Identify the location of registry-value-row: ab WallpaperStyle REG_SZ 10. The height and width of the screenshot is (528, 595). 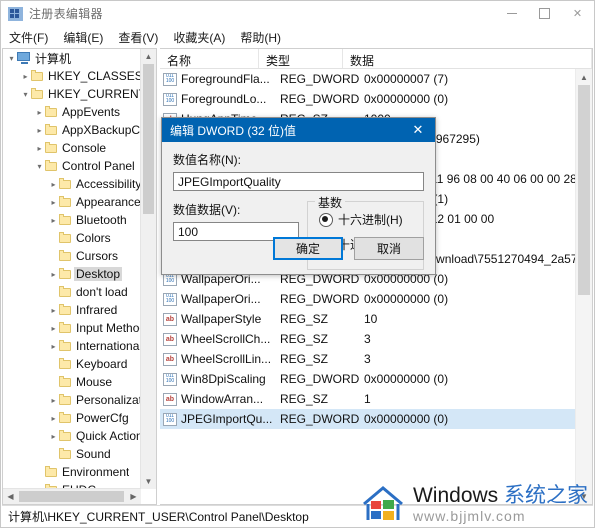
(368, 319).